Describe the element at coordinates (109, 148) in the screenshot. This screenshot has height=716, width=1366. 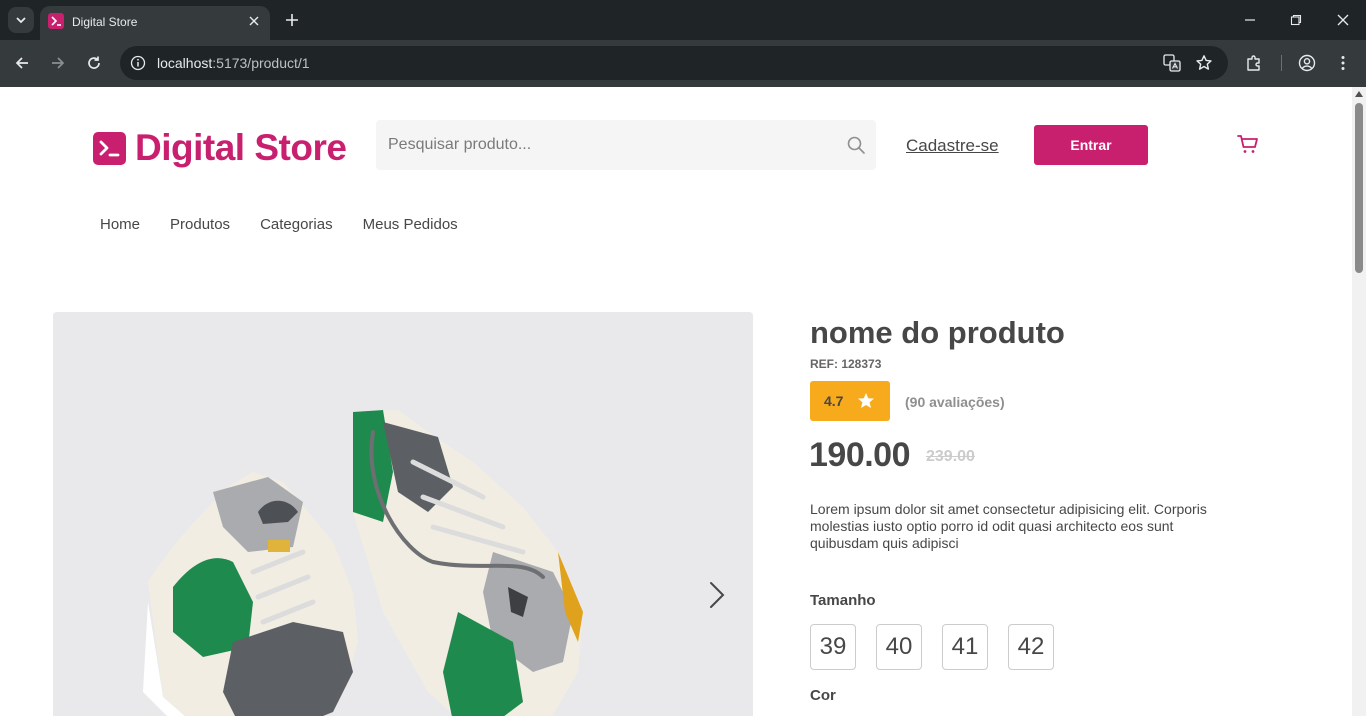
I see `terminal-icon` at that location.